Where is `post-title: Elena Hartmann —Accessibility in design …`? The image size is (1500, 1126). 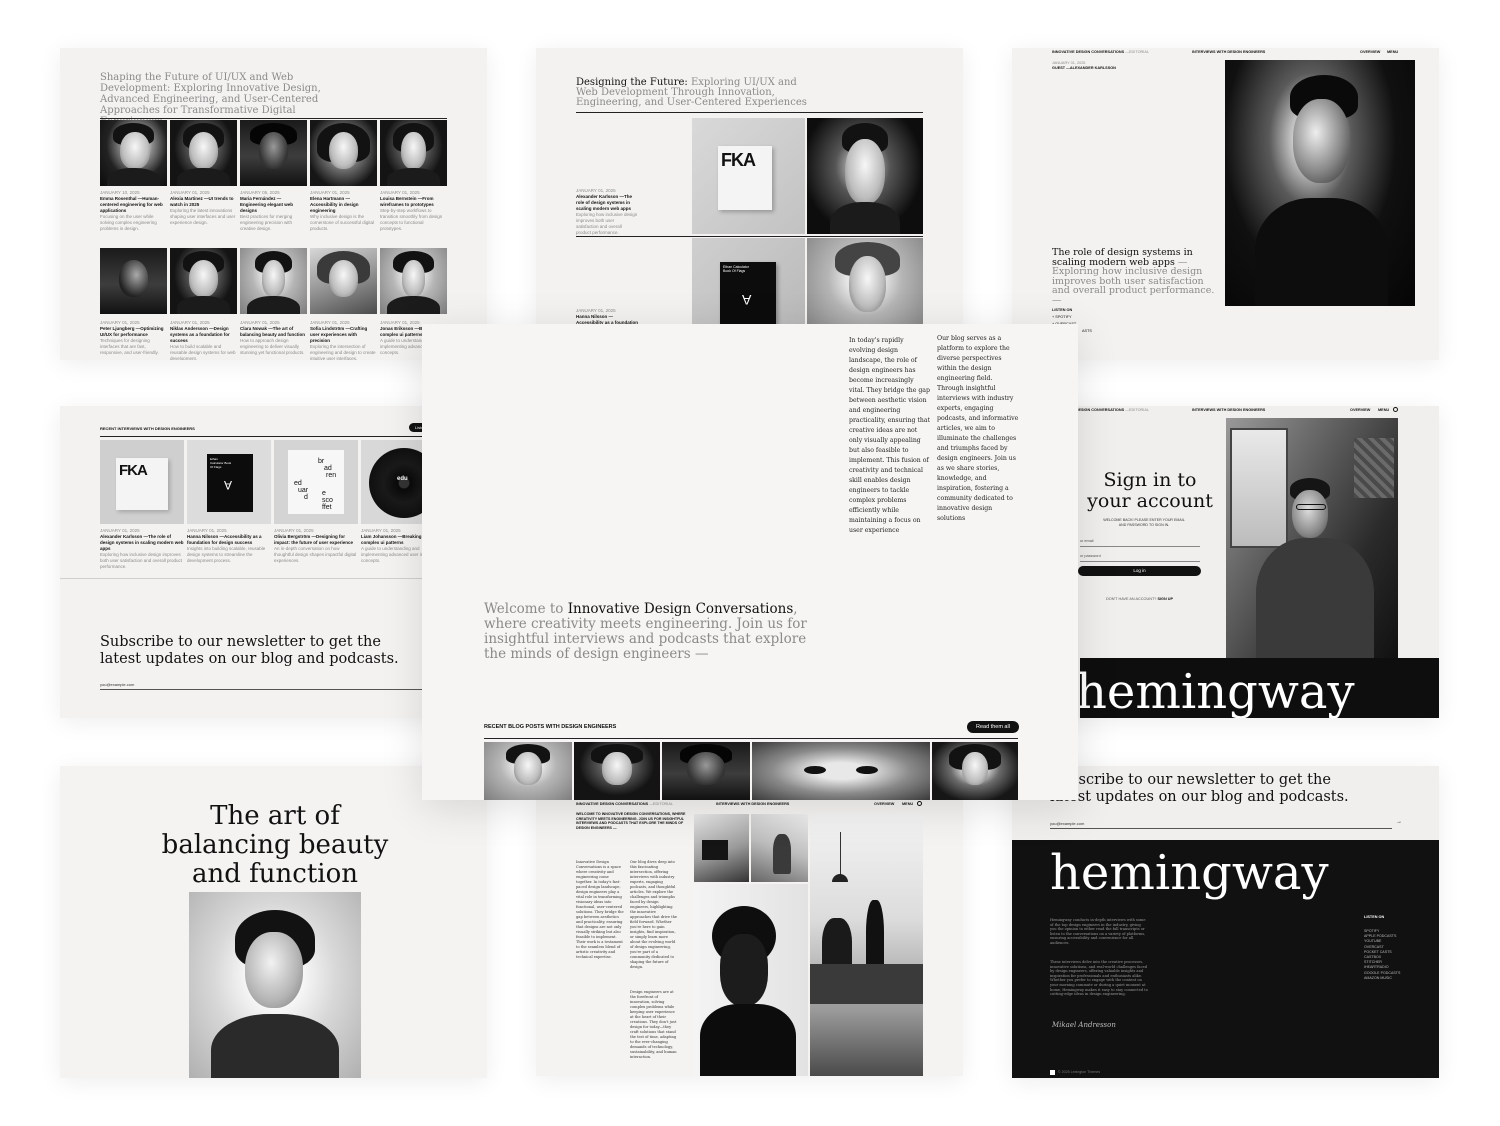
post-title: Elena Hartmann —Accessibility in design … is located at coordinates (343, 205).